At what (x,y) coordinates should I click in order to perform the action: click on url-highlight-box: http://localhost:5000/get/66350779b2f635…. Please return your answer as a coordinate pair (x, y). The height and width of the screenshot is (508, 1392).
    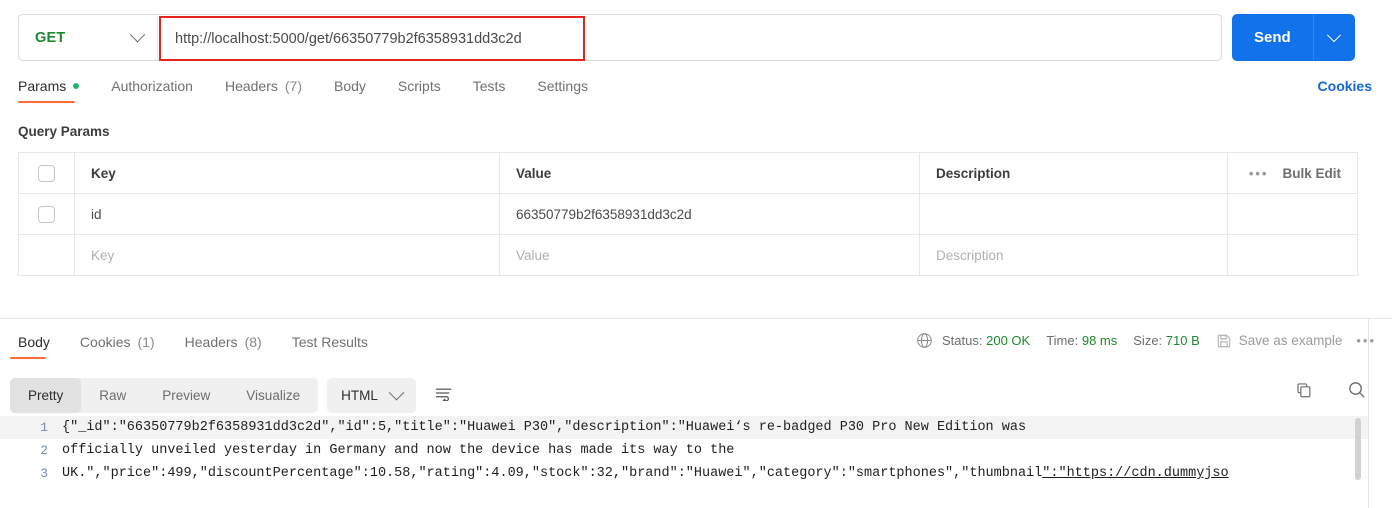
    Looking at the image, I should click on (372, 38).